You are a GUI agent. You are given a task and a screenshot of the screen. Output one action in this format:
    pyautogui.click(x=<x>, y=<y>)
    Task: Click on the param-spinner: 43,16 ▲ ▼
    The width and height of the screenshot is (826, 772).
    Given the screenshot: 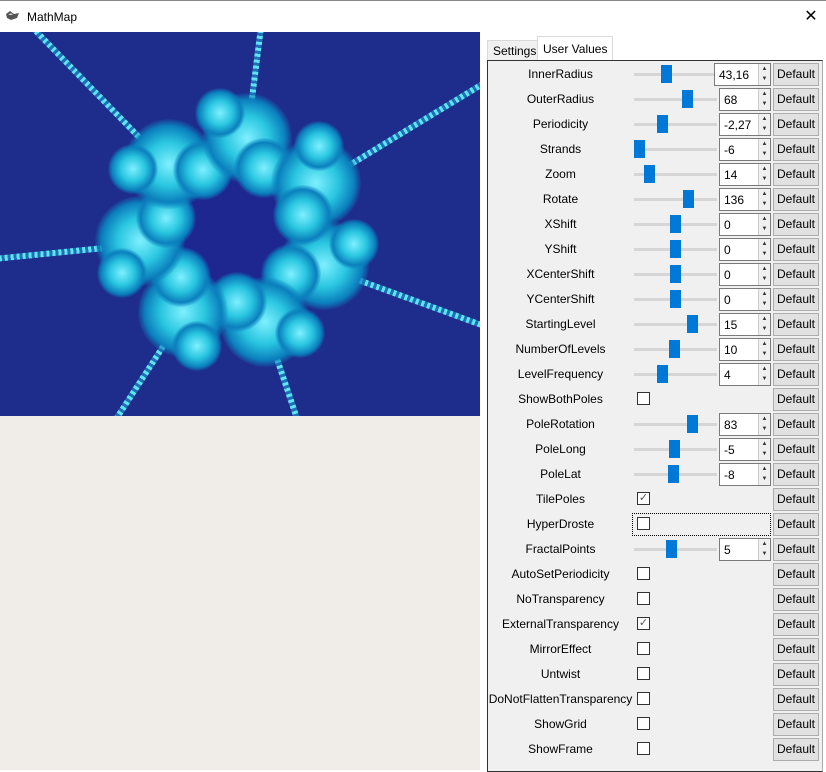 What is the action you would take?
    pyautogui.click(x=742, y=74)
    